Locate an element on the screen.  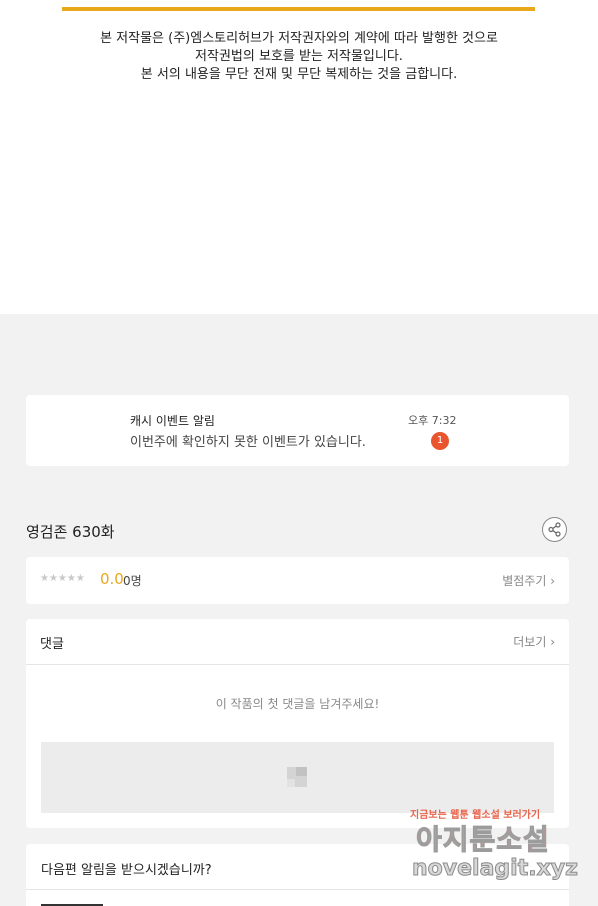
comments-more-link: 더보기 › is located at coordinates (534, 641).